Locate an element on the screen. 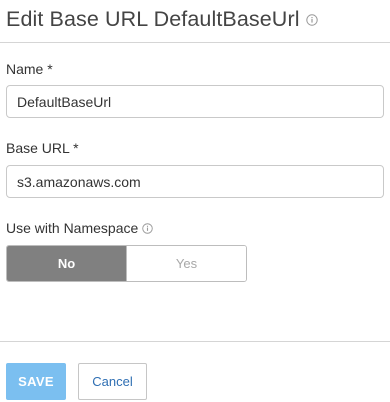  namespace-toggle: No Yes is located at coordinates (126, 263).